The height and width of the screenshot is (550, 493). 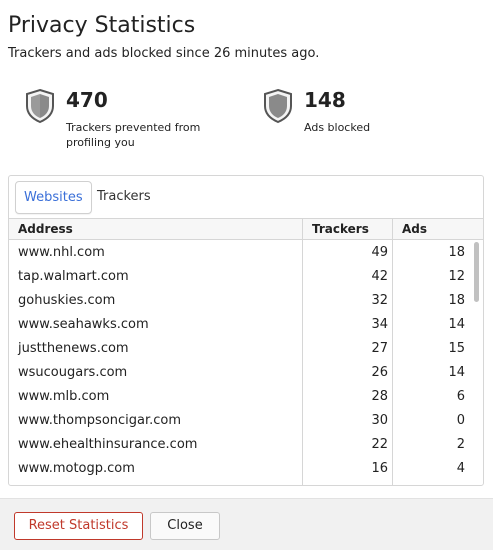 I want to click on address-cell: www.nhl.com, so click(x=61, y=252).